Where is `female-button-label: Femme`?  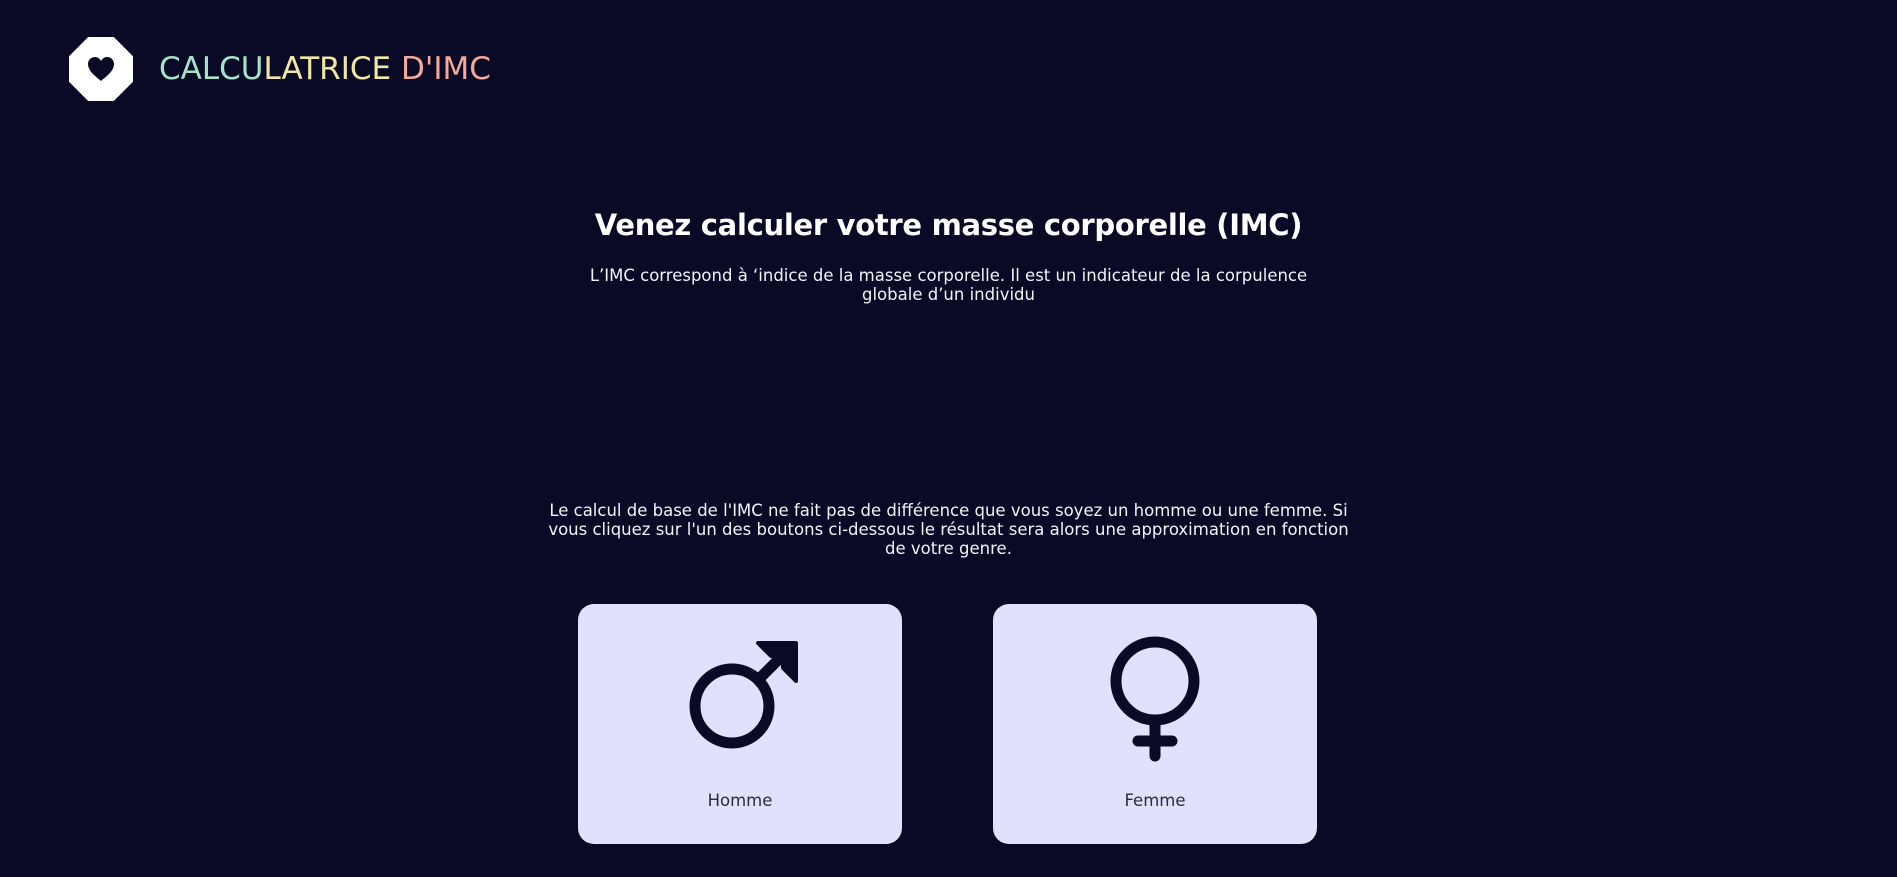
female-button-label: Femme is located at coordinates (1155, 800).